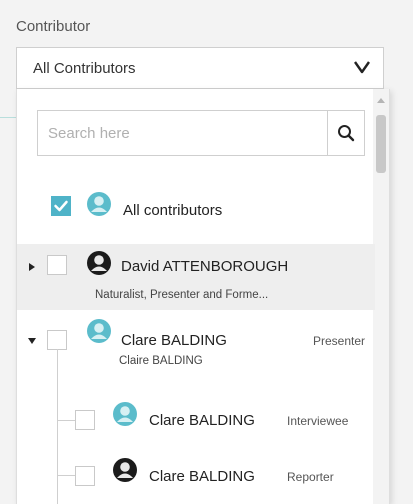  I want to click on balding-checkbox, so click(57, 340).